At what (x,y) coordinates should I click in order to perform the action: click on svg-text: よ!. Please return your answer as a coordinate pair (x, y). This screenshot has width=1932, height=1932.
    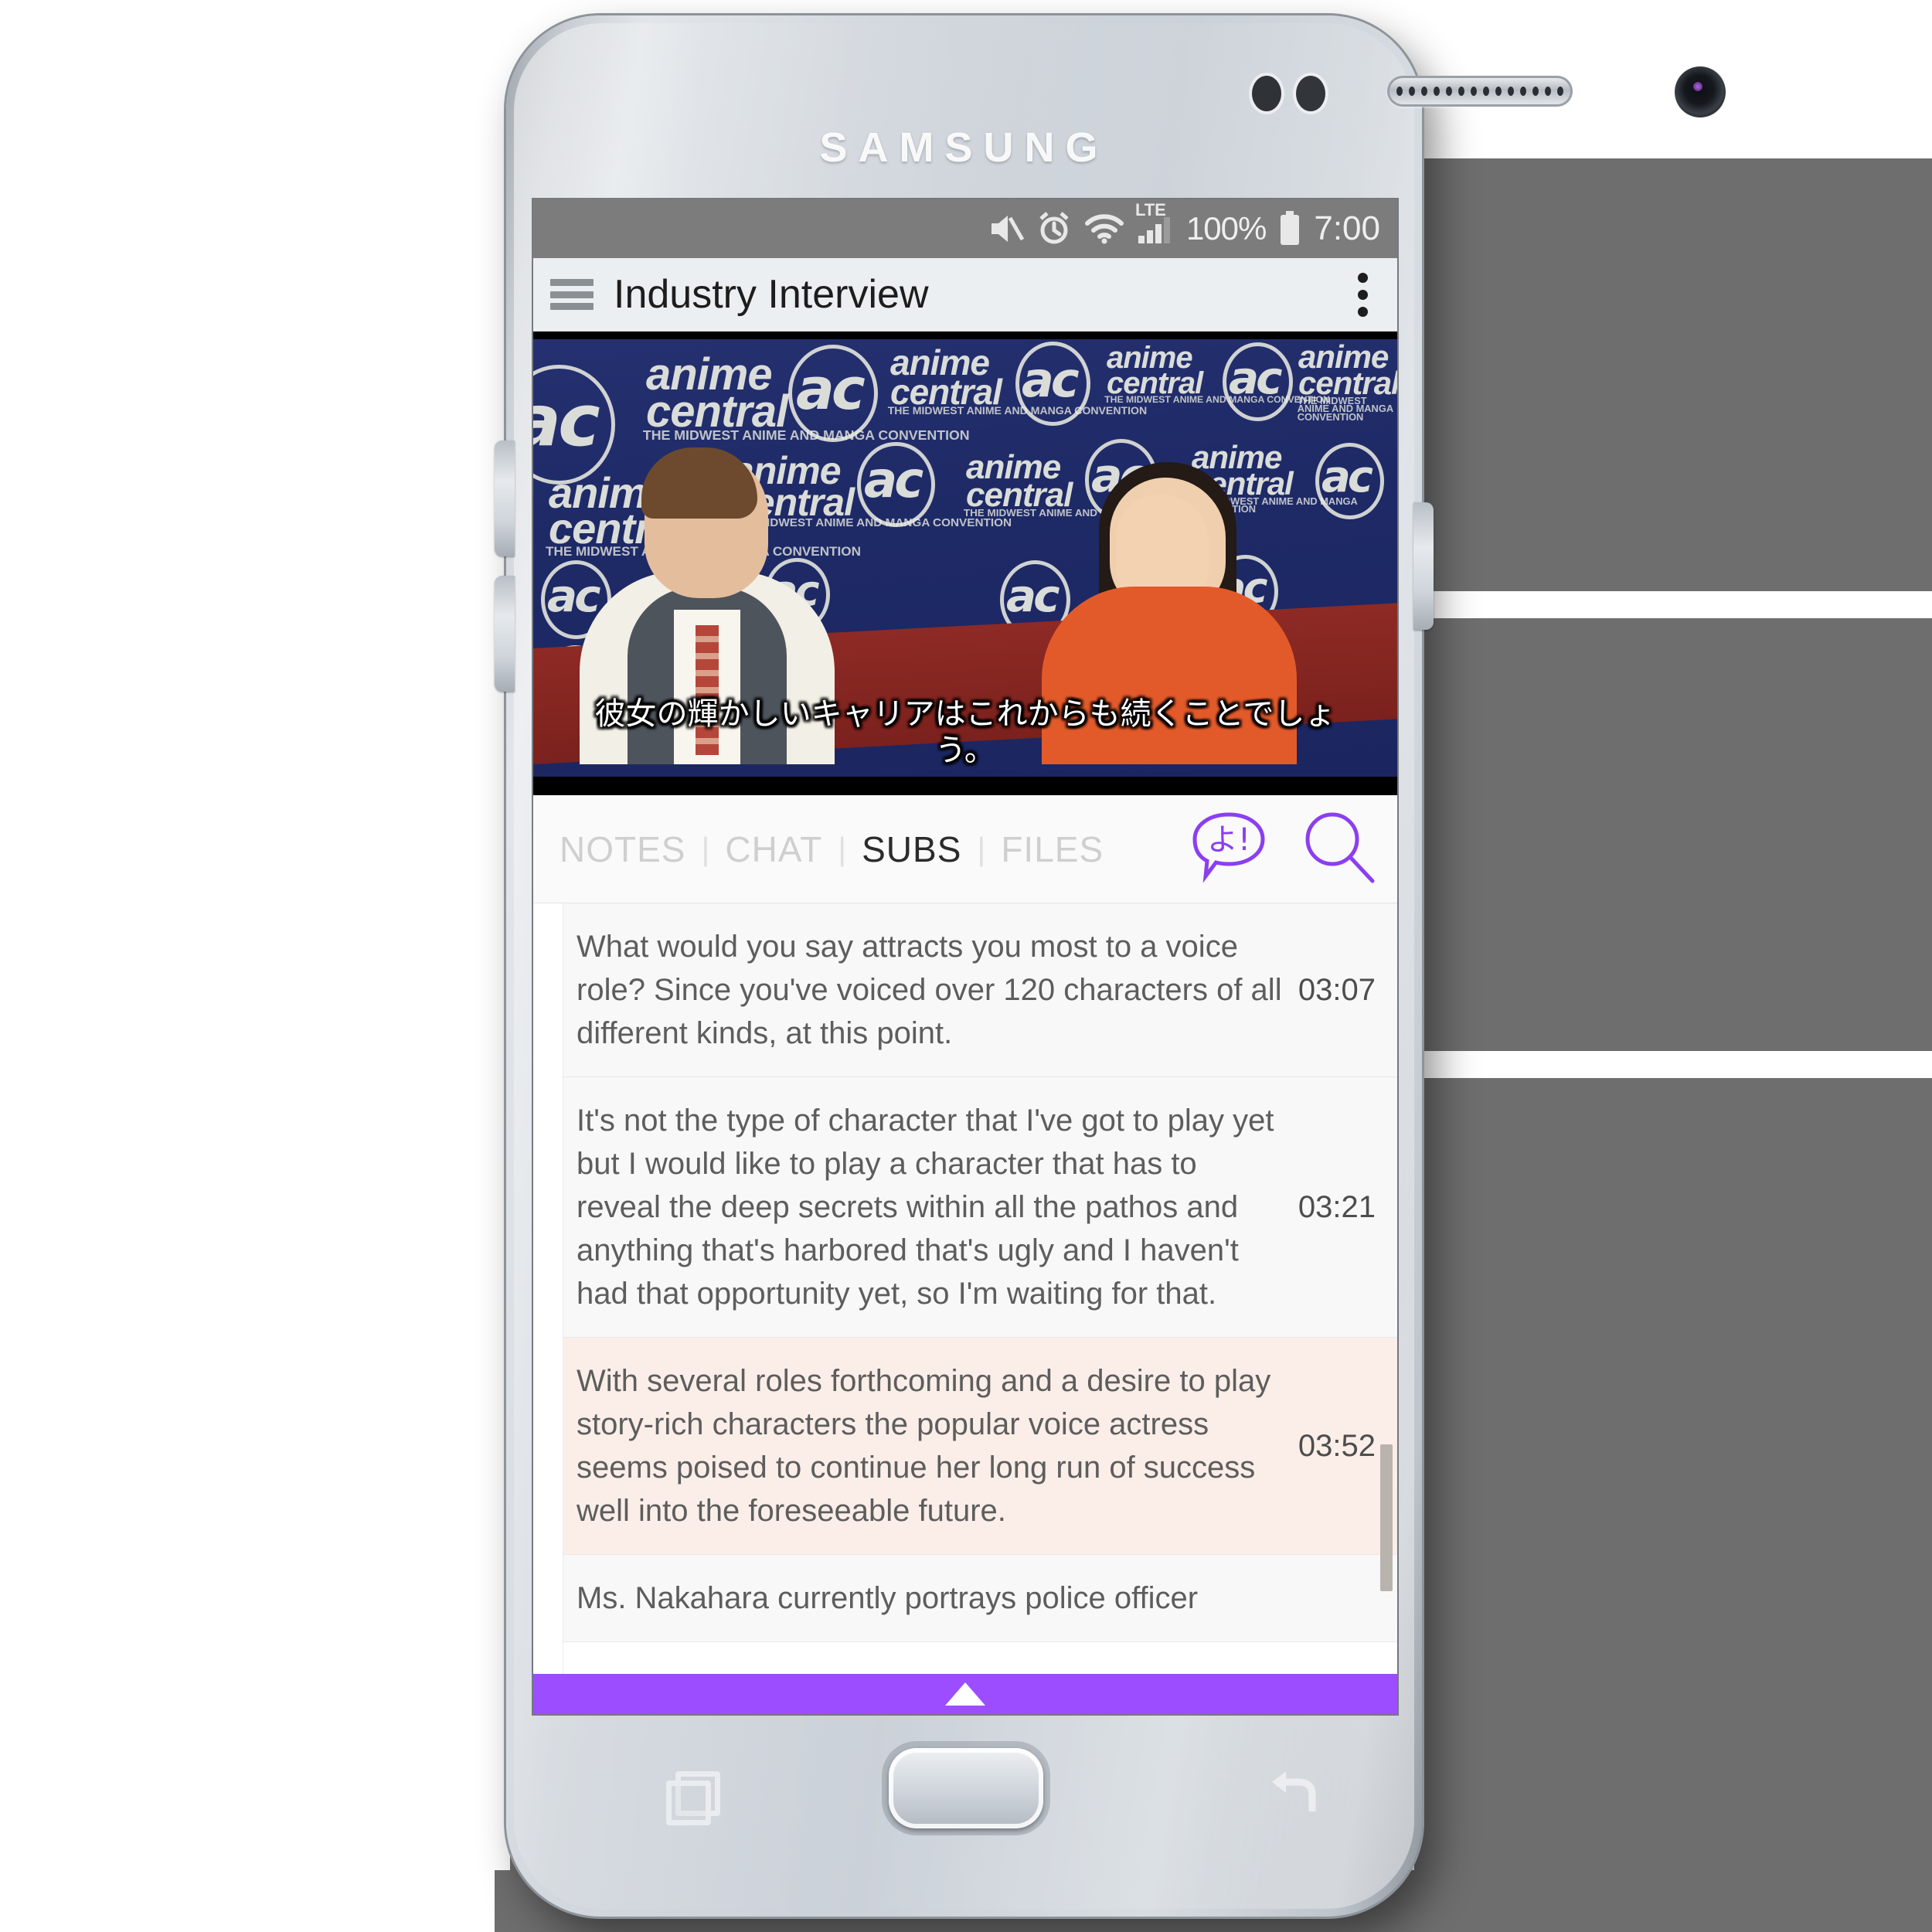
    Looking at the image, I should click on (1228, 840).